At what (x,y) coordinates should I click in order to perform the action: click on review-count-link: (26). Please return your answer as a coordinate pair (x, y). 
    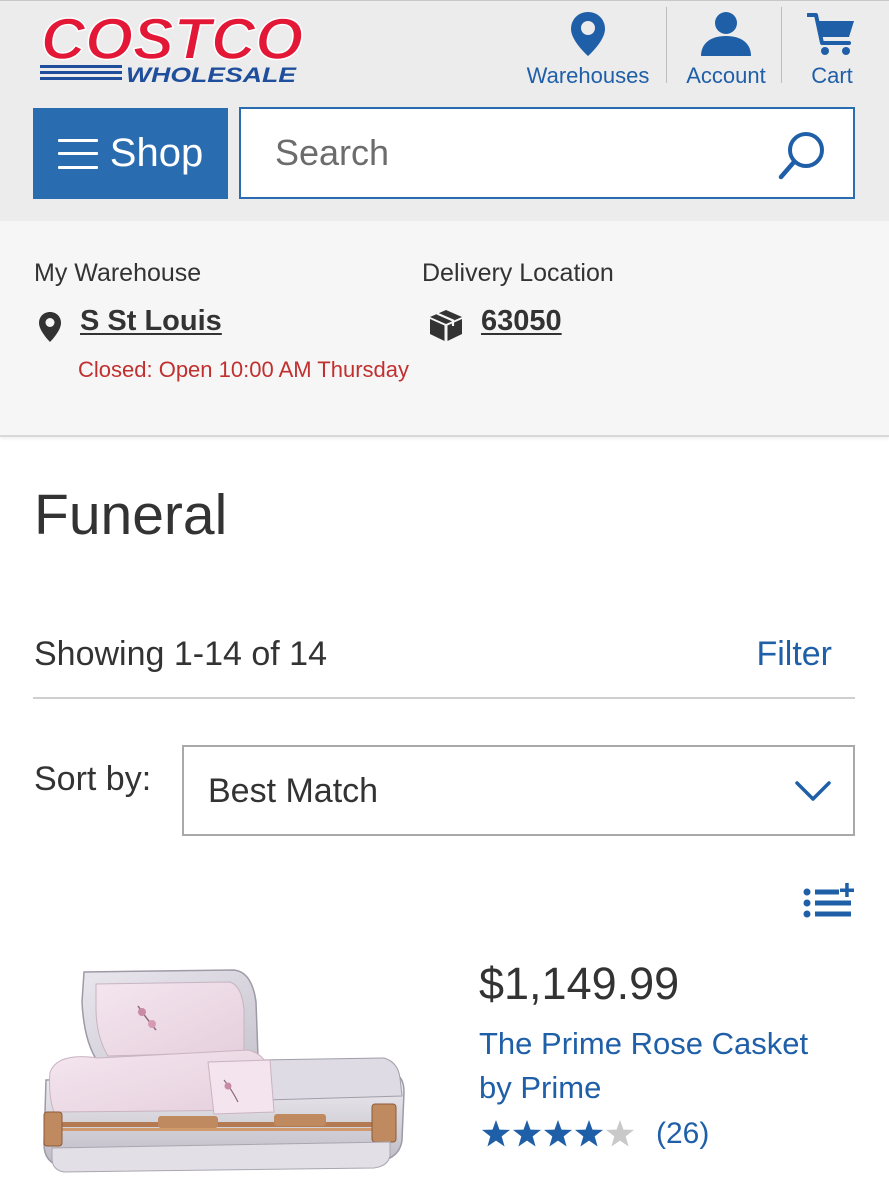
    Looking at the image, I should click on (682, 1134).